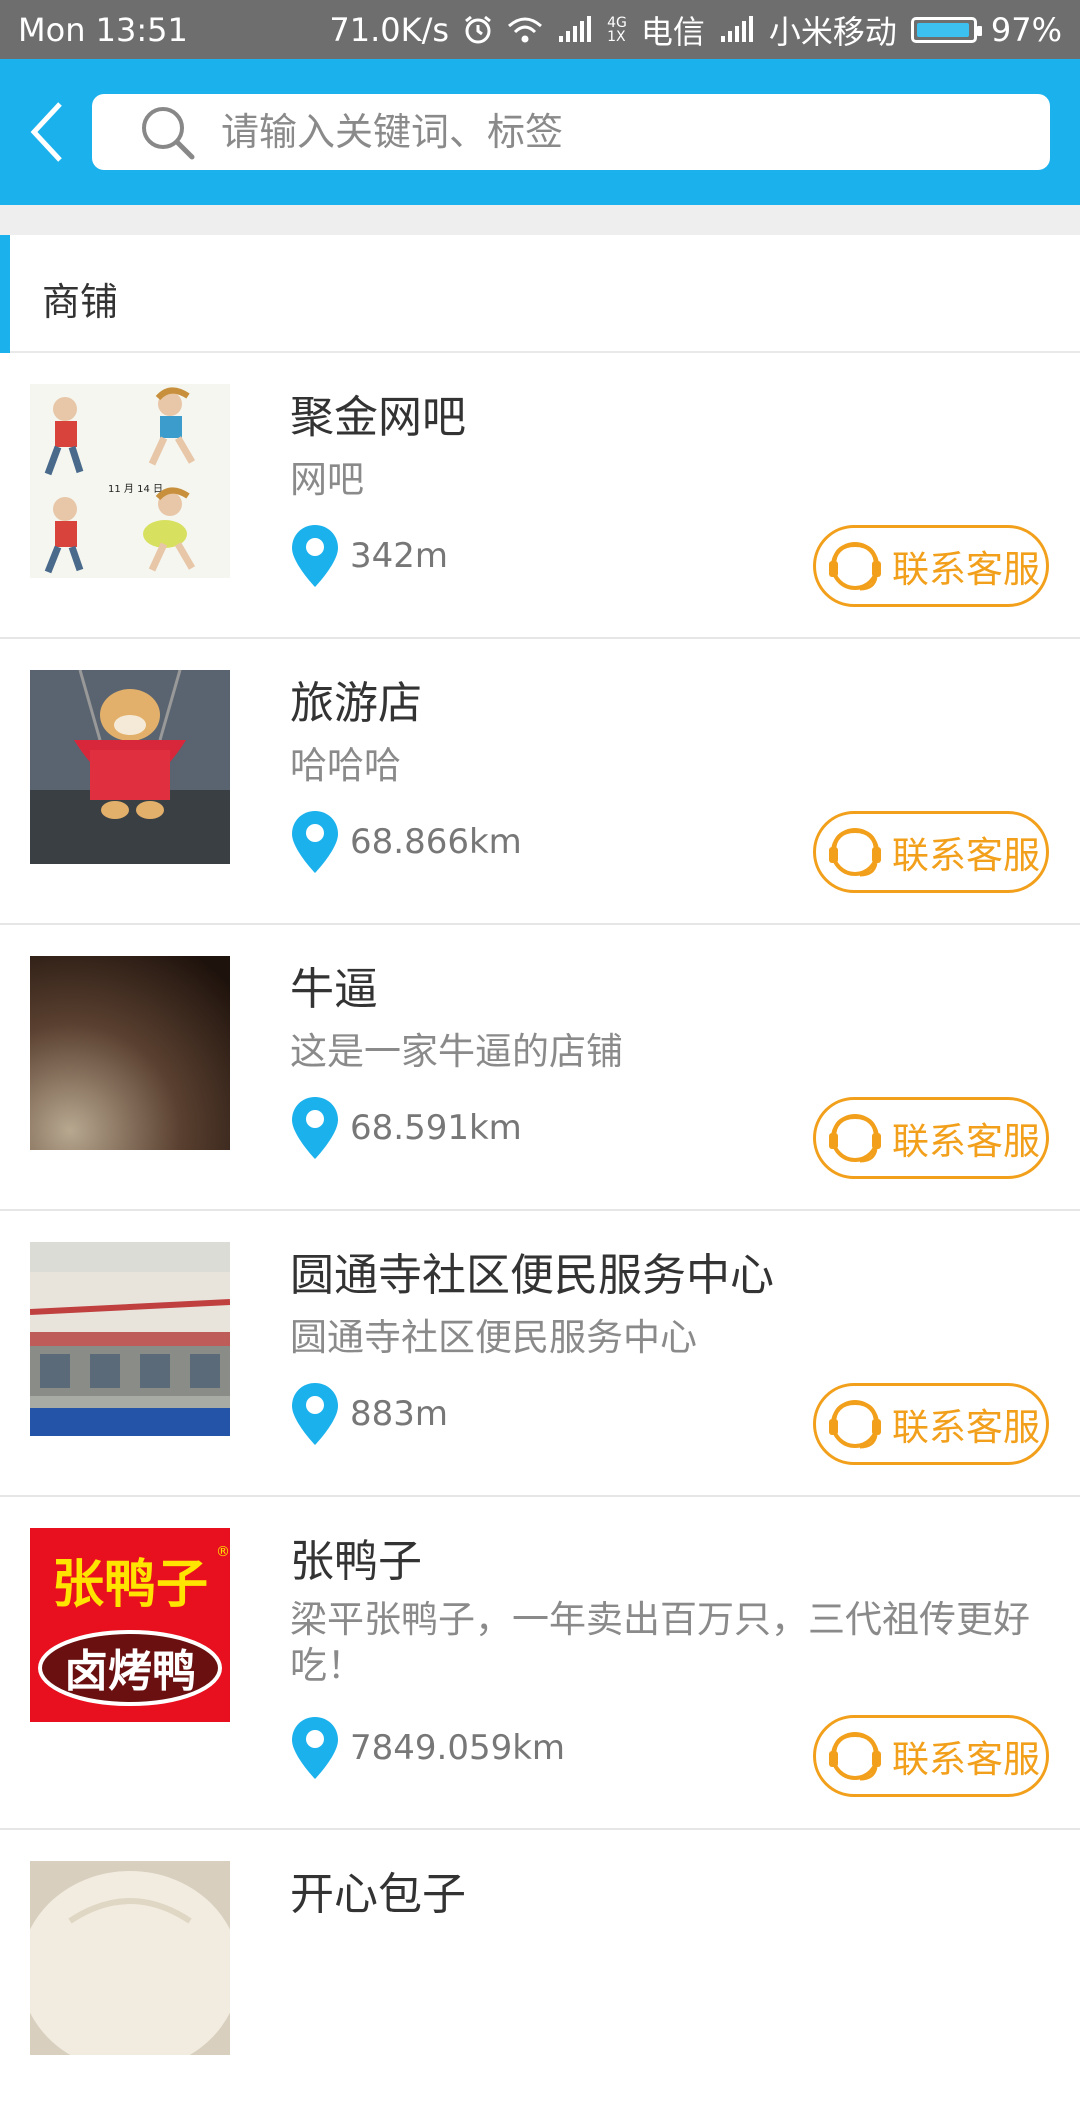 This screenshot has width=1080, height=2116. I want to click on shop-name: 聚金网吧, so click(378, 417).